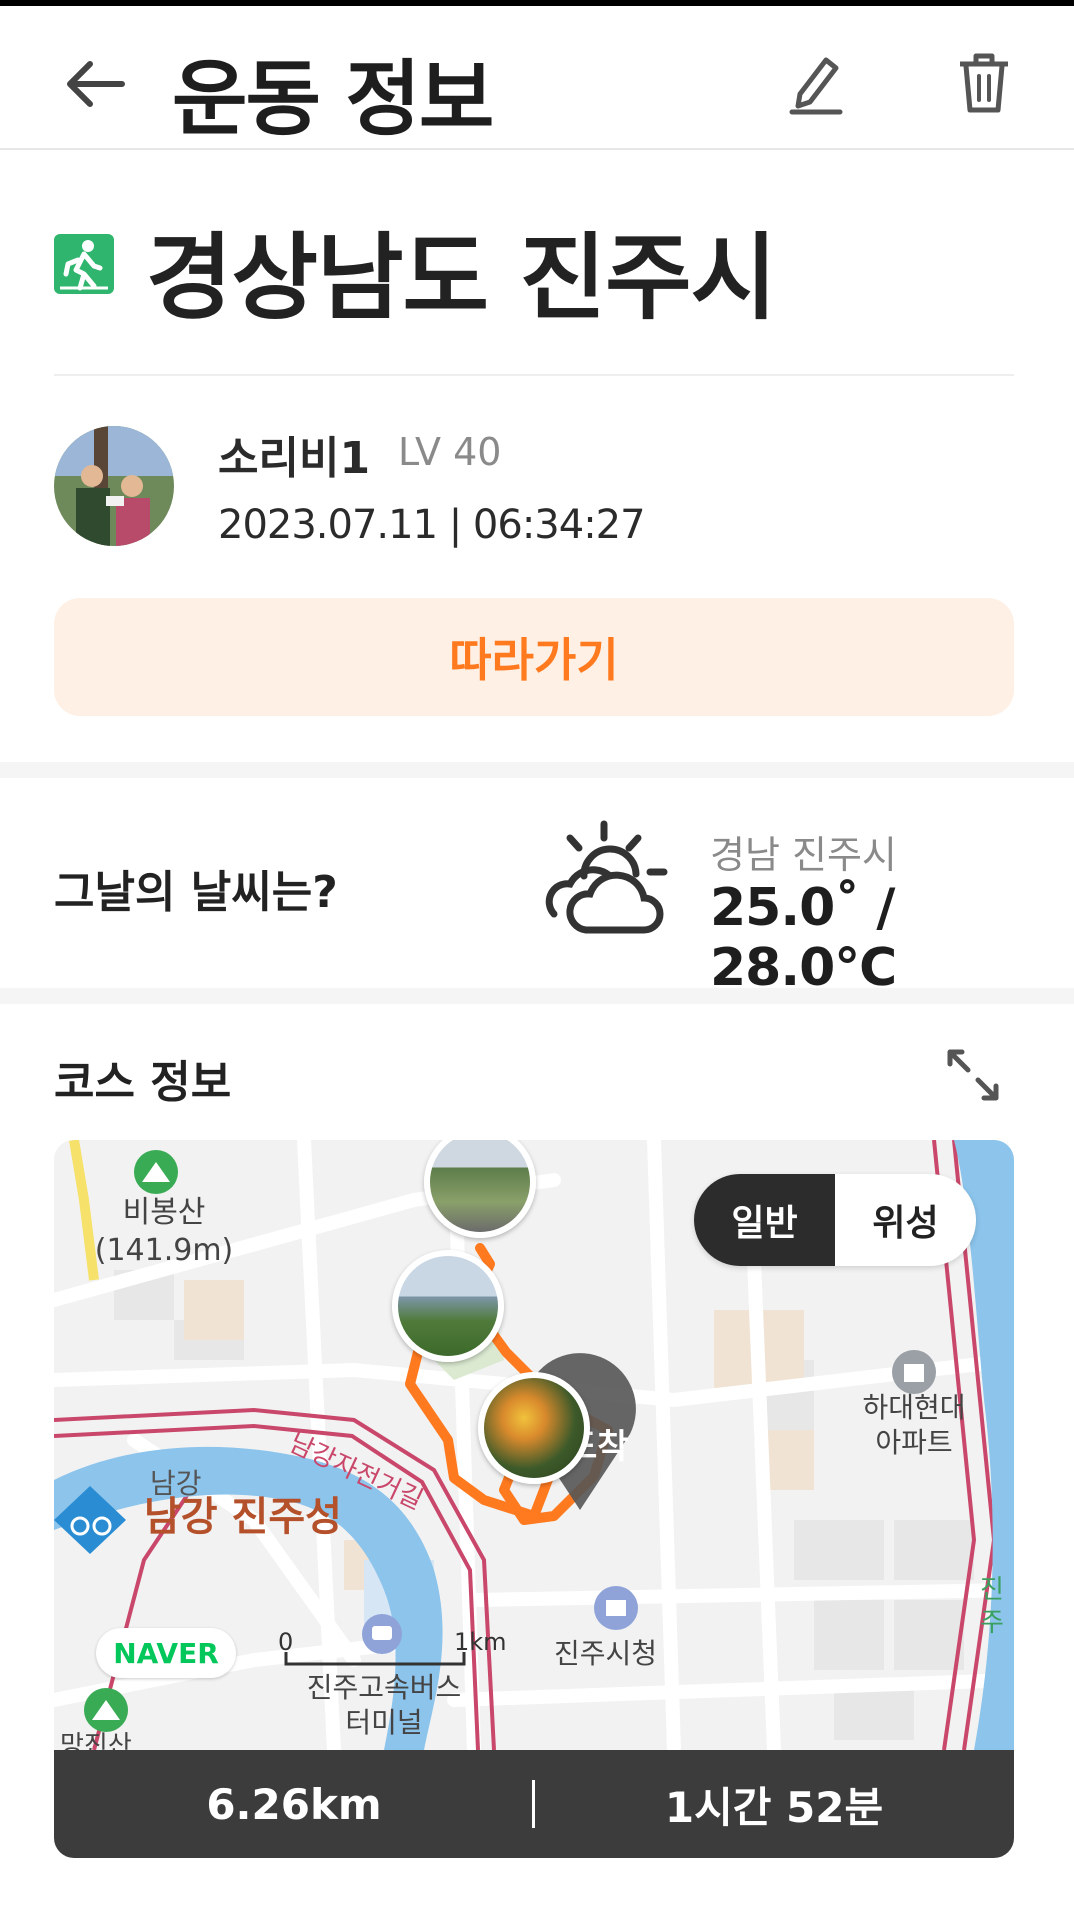 The height and width of the screenshot is (1908, 1074). I want to click on map-type-toggle: 일반 위성, so click(835, 1220).